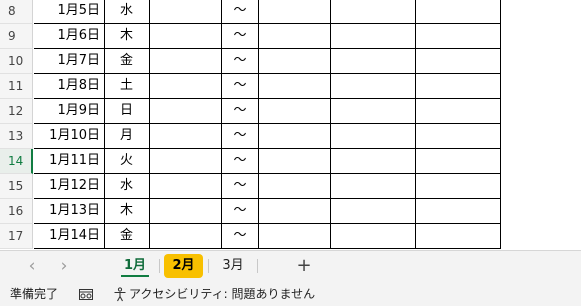  Describe the element at coordinates (127, 161) in the screenshot. I see `weekday-cell: 火` at that location.